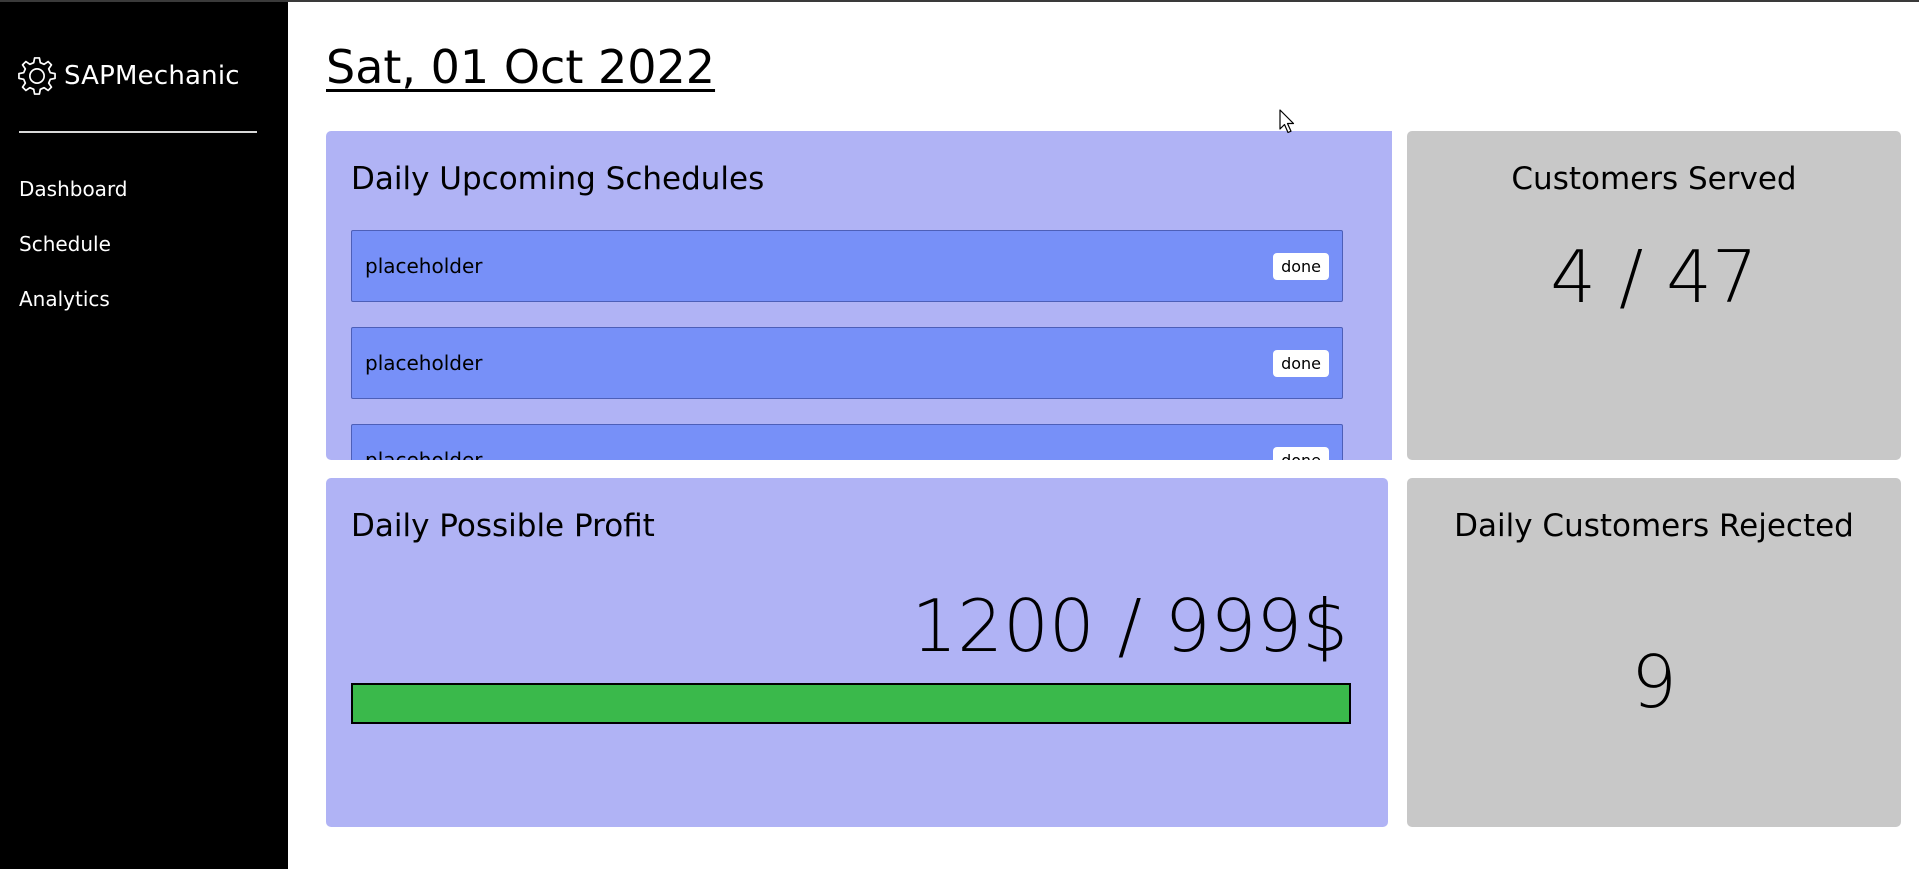  Describe the element at coordinates (1287, 121) in the screenshot. I see `mouse-cursor-icon` at that location.